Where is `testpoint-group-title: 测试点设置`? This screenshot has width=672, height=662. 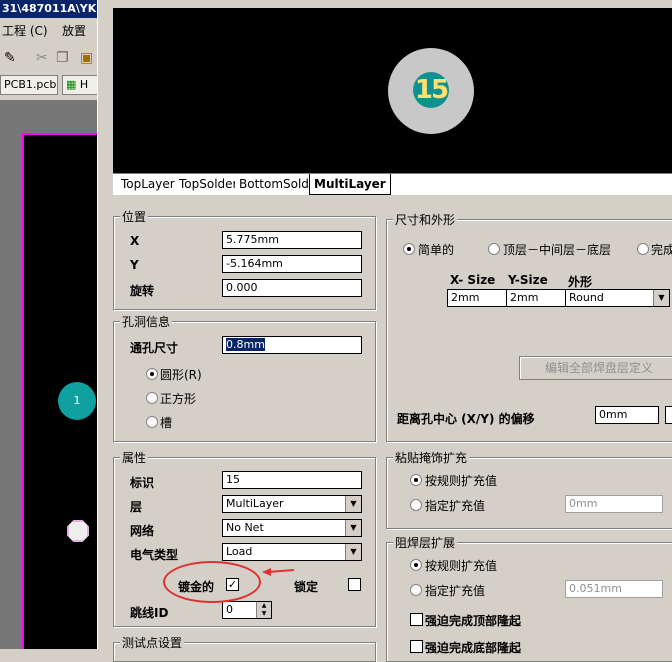 testpoint-group-title: 测试点设置 is located at coordinates (152, 642).